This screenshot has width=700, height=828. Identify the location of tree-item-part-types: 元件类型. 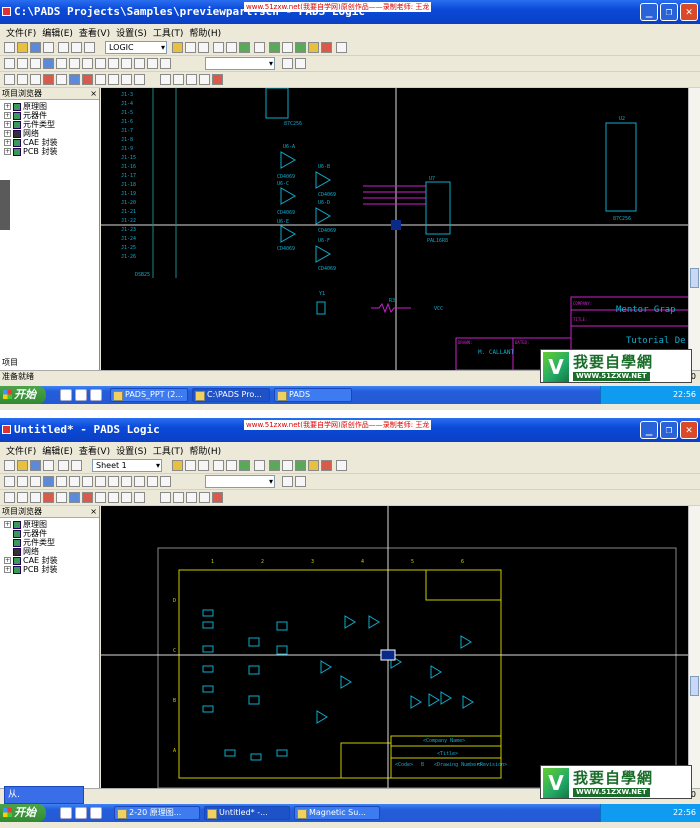
(51, 542).